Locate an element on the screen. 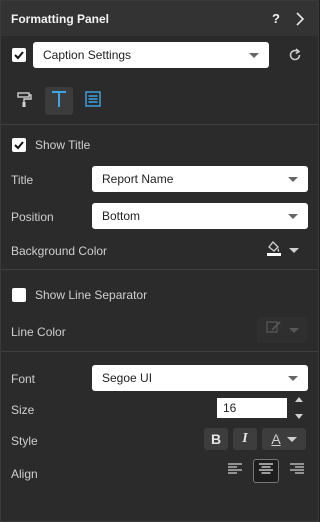  show-line-separator-checkbox is located at coordinates (19, 295).